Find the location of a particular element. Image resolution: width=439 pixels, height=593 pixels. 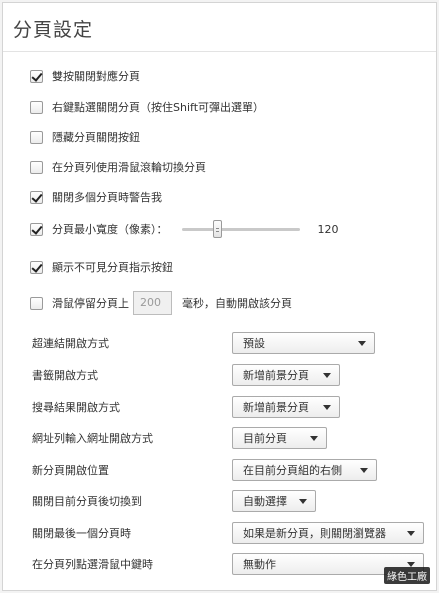

bookmark-open-select: 新增前景分頁 is located at coordinates (286, 375).